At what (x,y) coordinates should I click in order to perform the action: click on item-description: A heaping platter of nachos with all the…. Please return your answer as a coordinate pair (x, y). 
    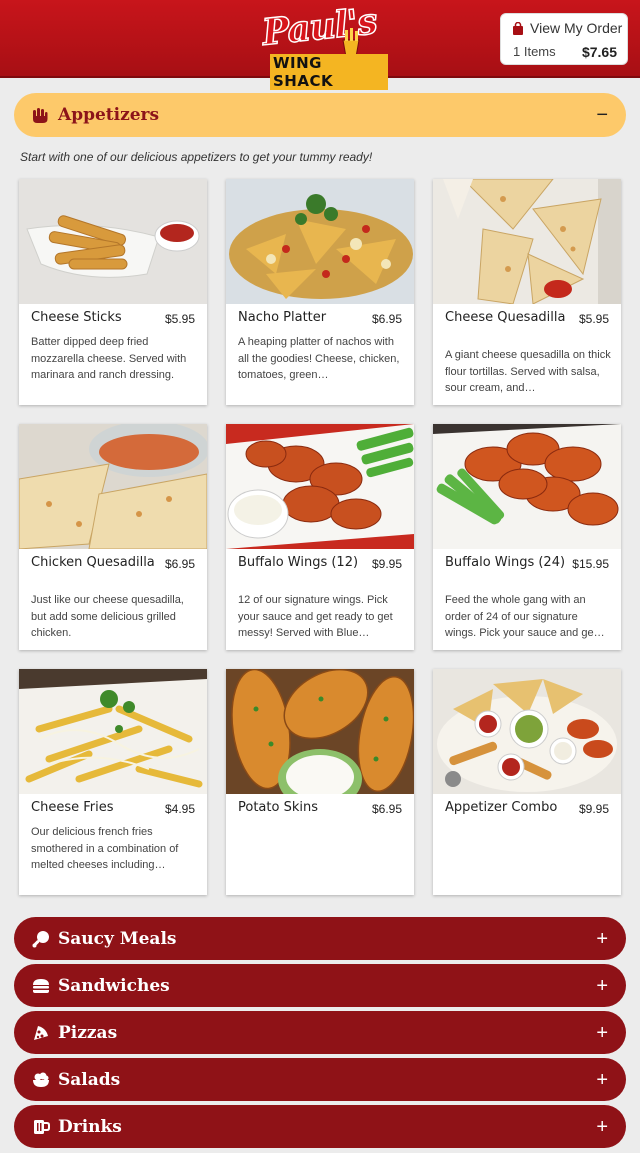
    Looking at the image, I should click on (319, 358).